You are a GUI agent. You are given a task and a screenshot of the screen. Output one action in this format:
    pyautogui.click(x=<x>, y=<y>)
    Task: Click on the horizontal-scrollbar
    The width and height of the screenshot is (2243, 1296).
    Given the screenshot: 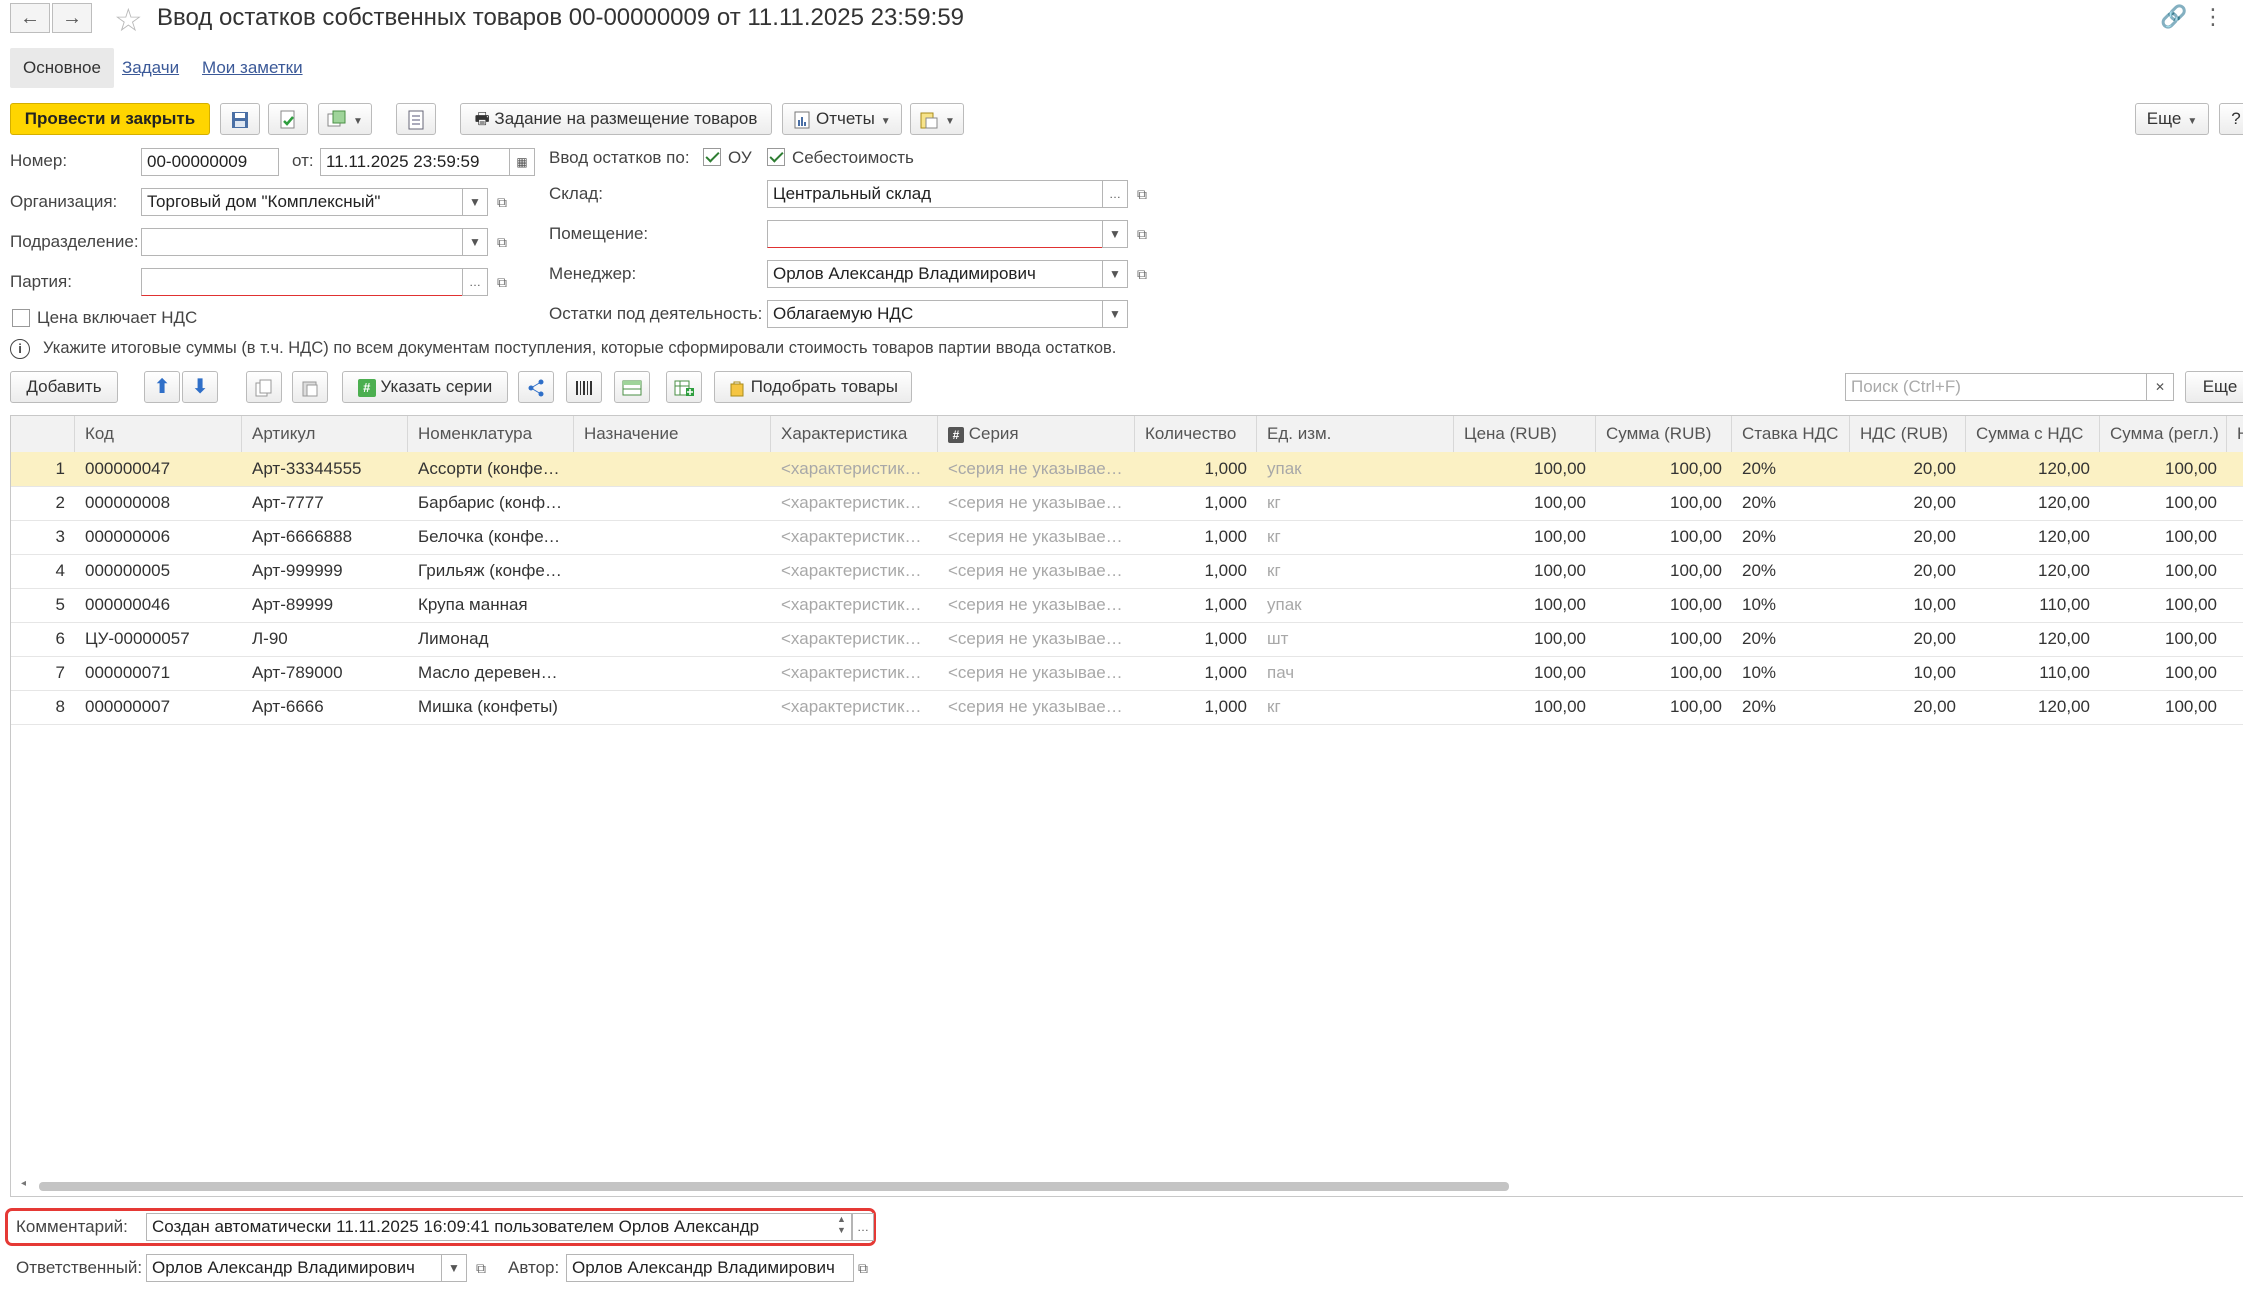 What is the action you would take?
    pyautogui.click(x=774, y=1186)
    